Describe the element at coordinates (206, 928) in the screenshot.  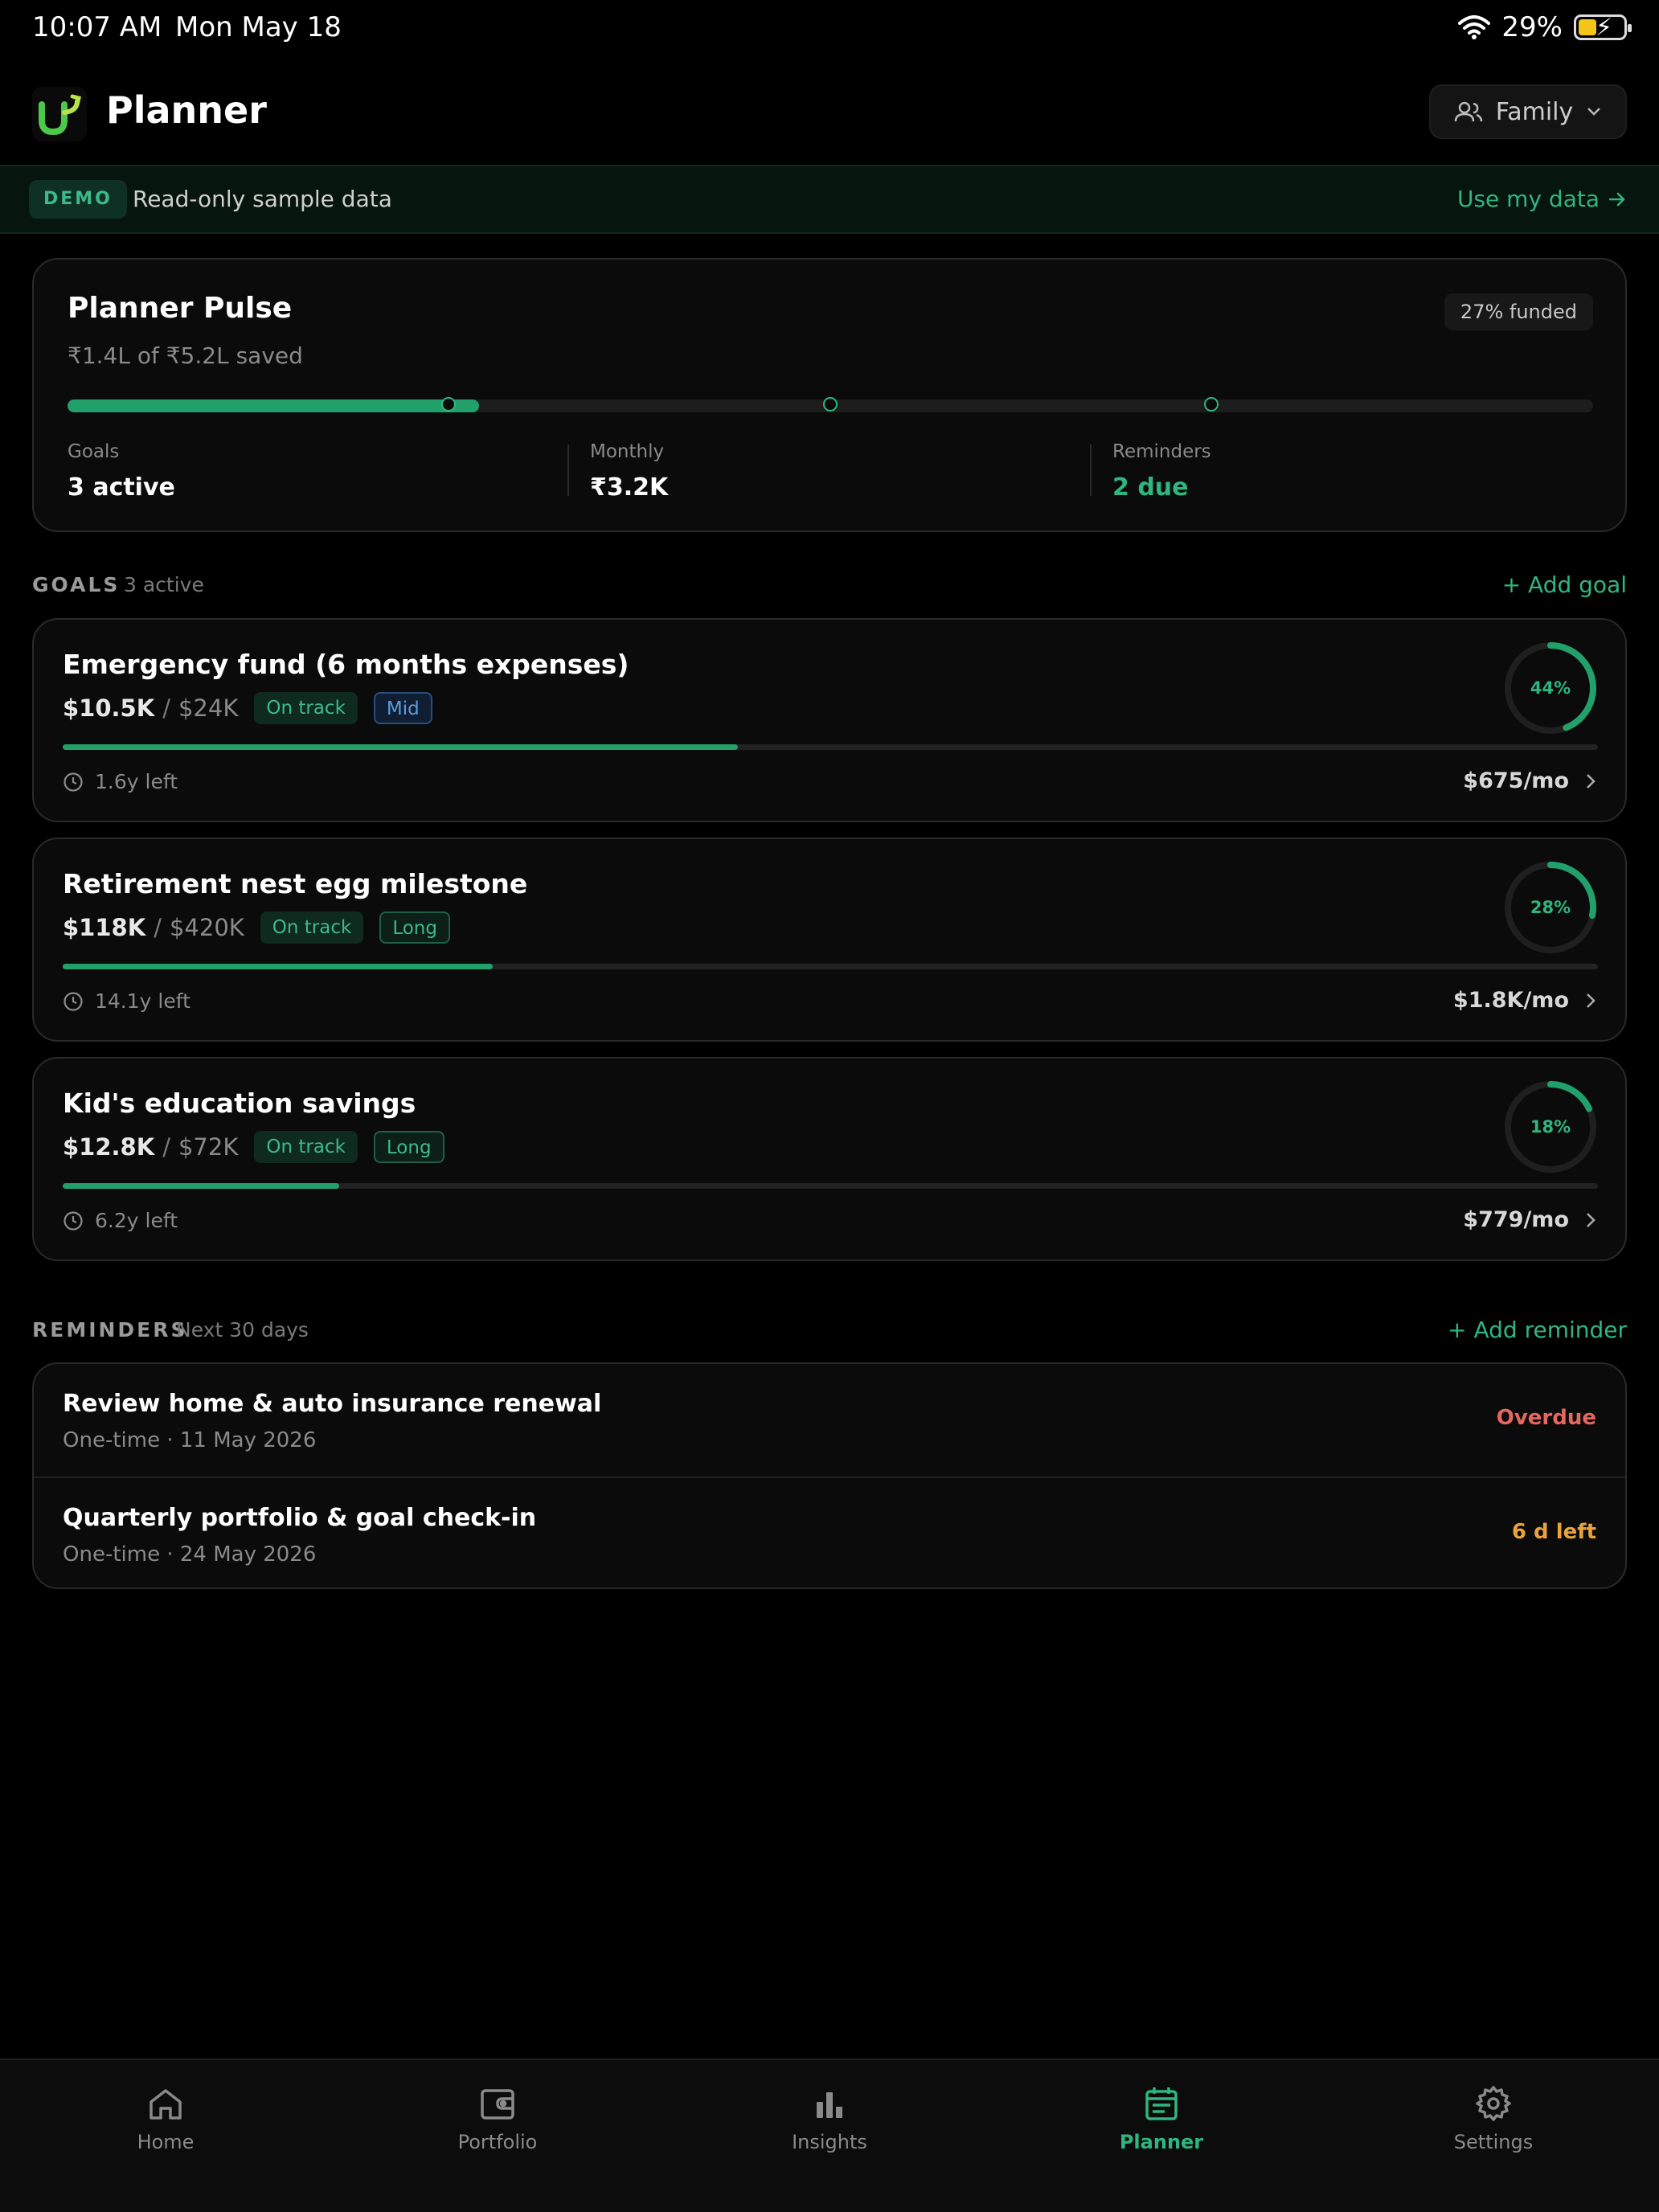
I see `goal-target: $420K` at that location.